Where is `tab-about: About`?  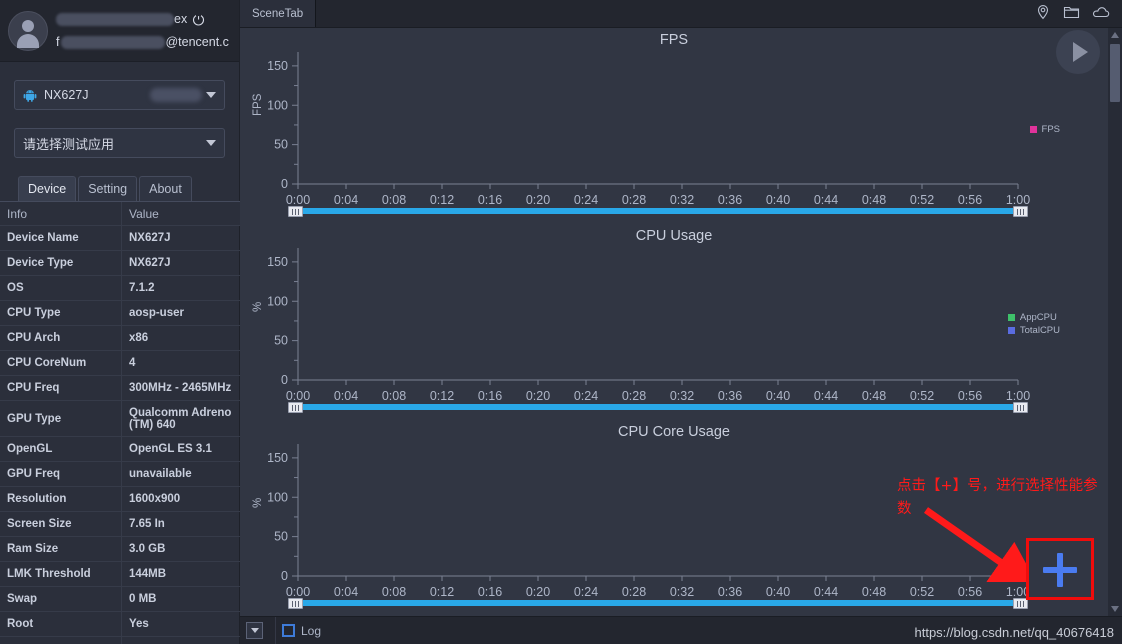 tab-about: About is located at coordinates (165, 188).